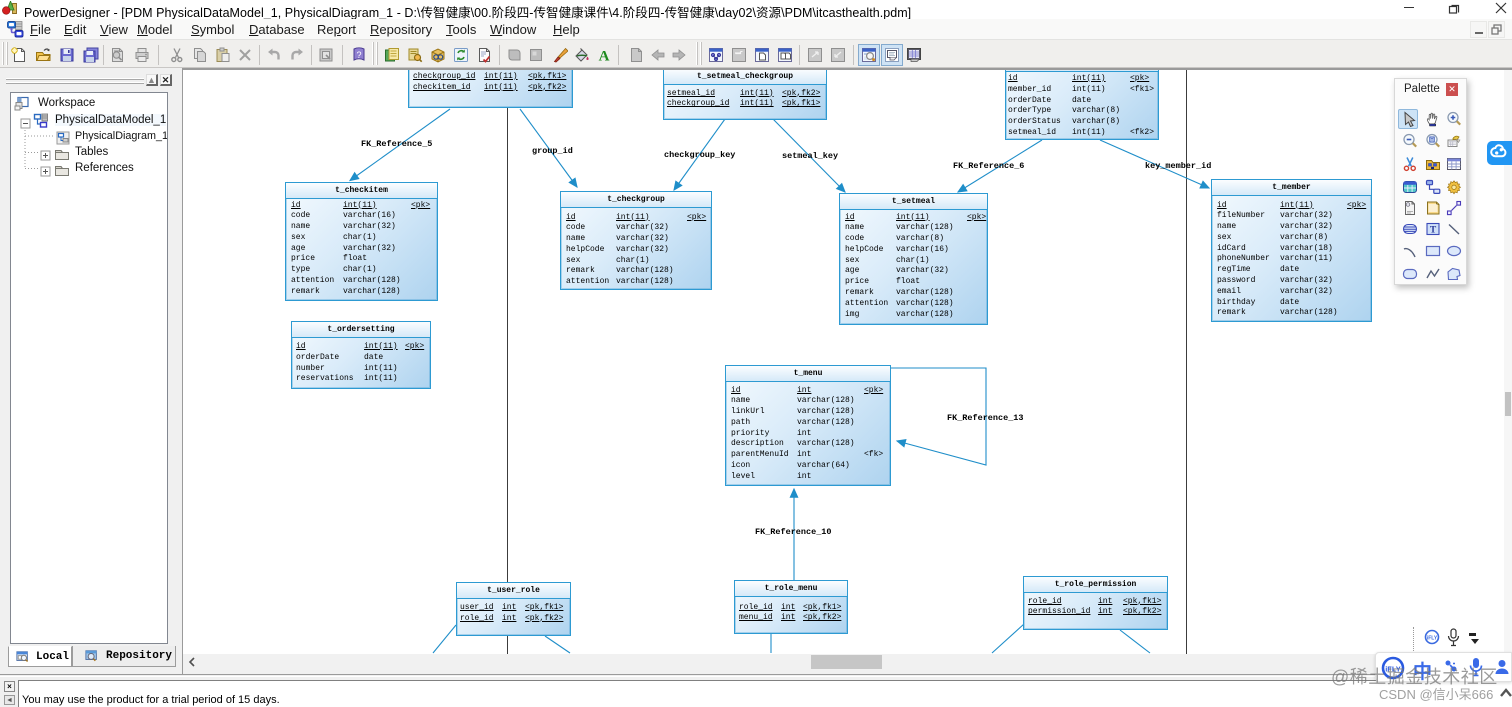 Image resolution: width=1512 pixels, height=707 pixels. I want to click on svg-text: T, so click(1433, 231).